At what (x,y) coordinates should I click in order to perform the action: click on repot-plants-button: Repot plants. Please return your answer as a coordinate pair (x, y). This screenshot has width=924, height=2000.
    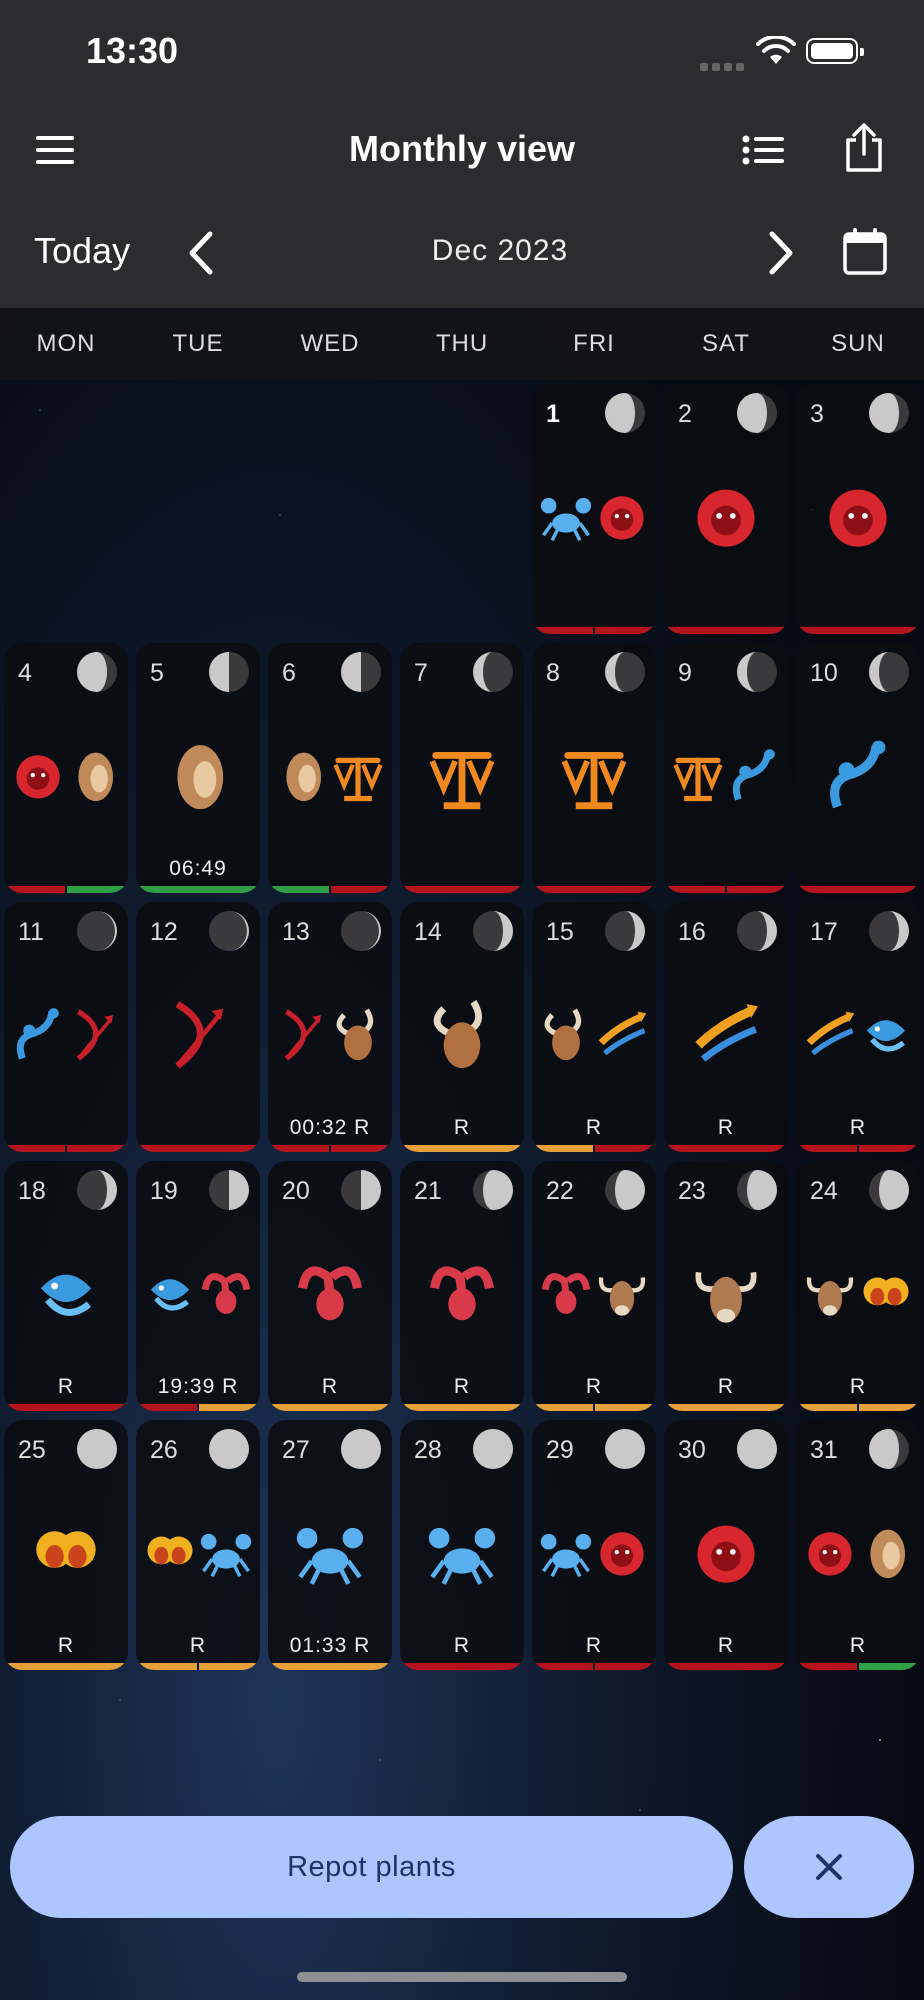
    Looking at the image, I should click on (371, 1867).